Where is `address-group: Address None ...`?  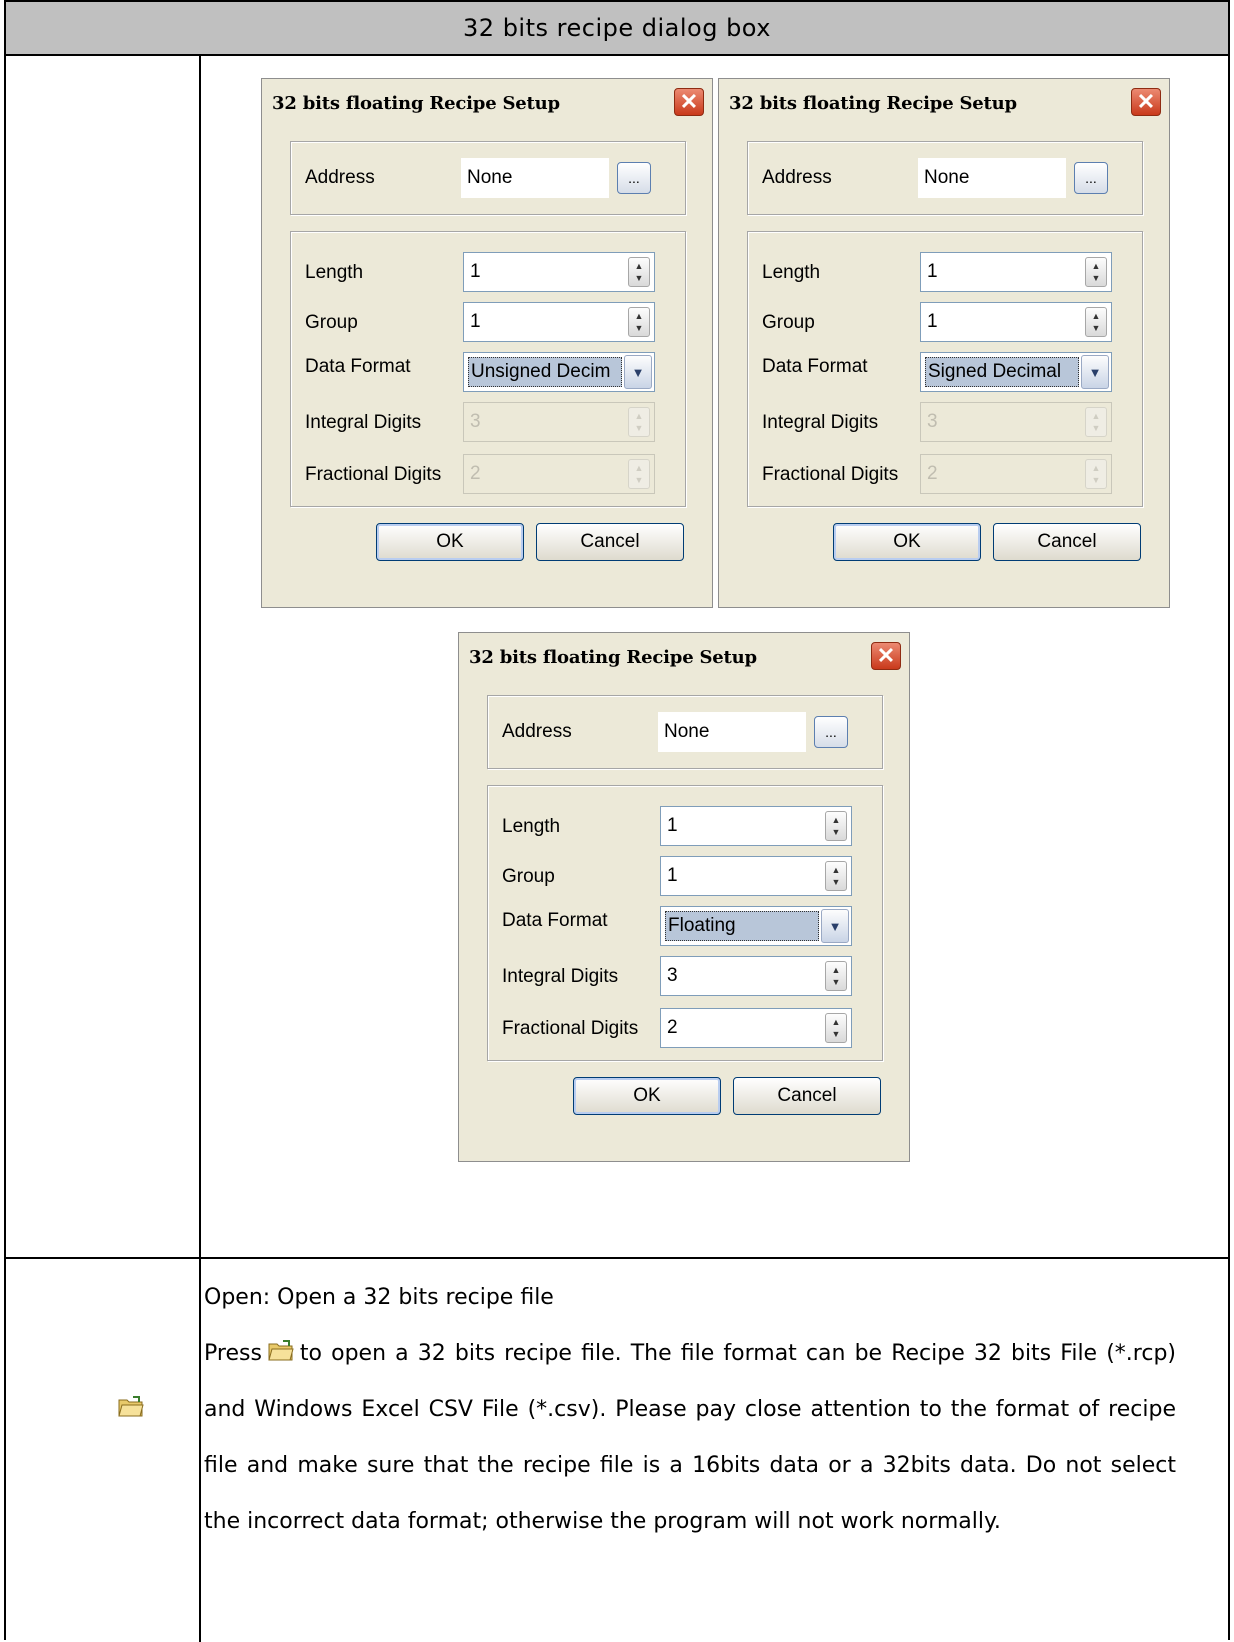 address-group: Address None ... is located at coordinates (945, 178).